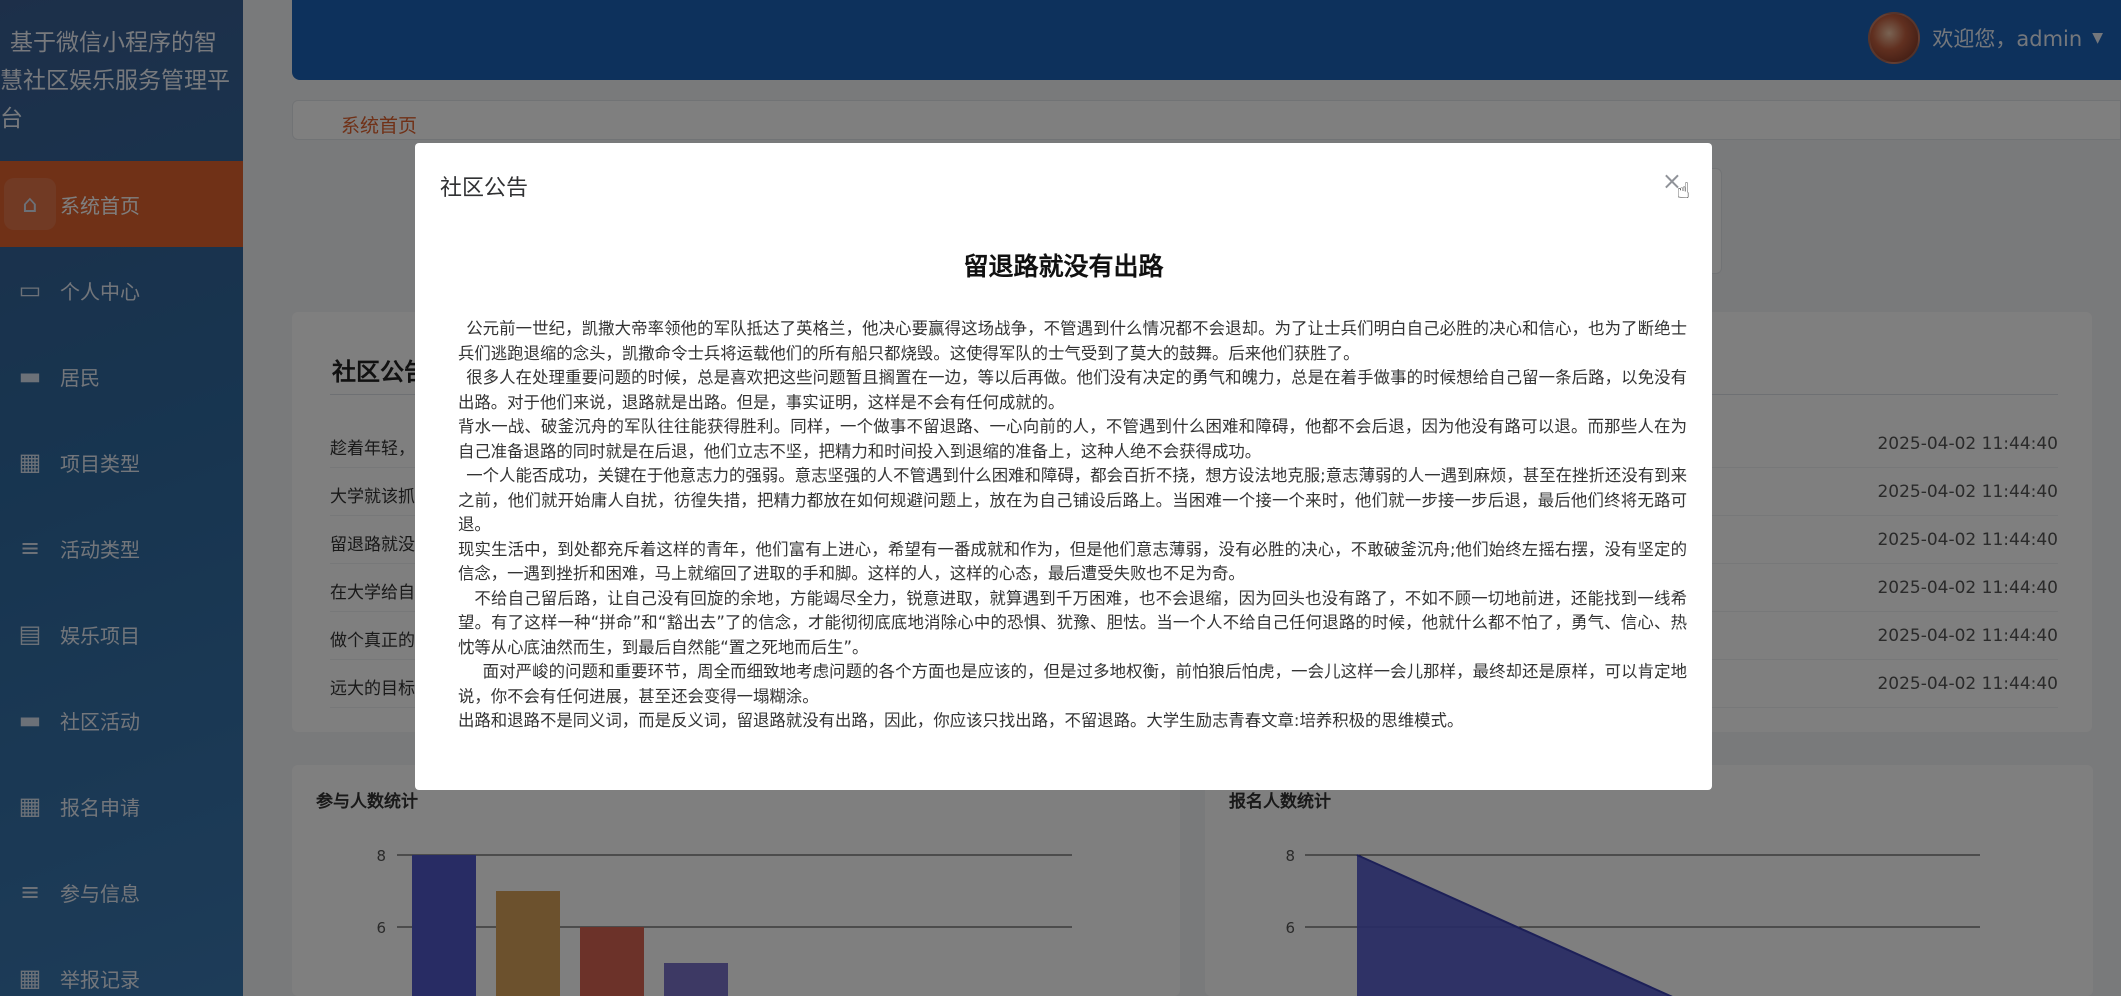 The image size is (2121, 996). I want to click on dialog-title: 社区公告, so click(484, 188).